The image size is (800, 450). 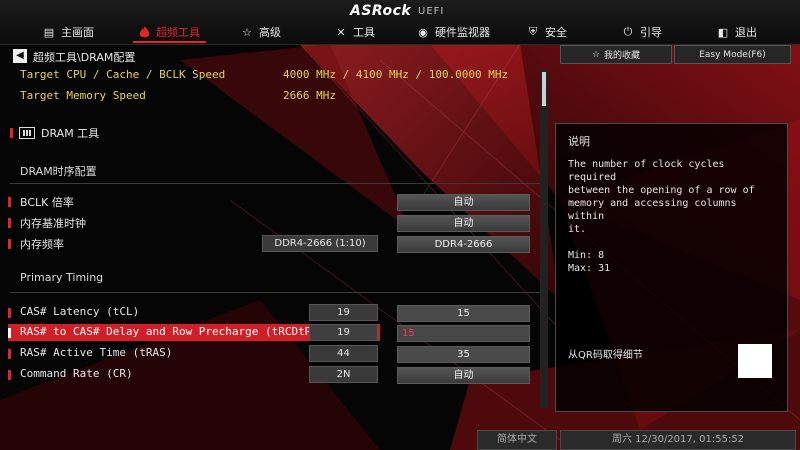 What do you see at coordinates (463, 375) in the screenshot?
I see `command-rate-select: 自动` at bounding box center [463, 375].